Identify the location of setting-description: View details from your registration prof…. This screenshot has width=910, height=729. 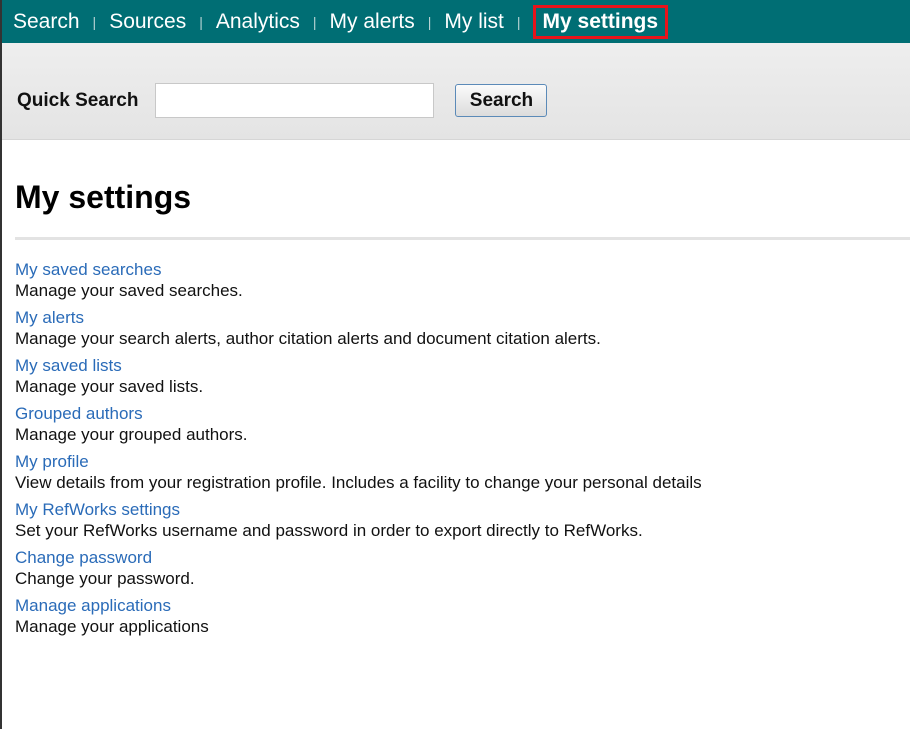
(358, 482).